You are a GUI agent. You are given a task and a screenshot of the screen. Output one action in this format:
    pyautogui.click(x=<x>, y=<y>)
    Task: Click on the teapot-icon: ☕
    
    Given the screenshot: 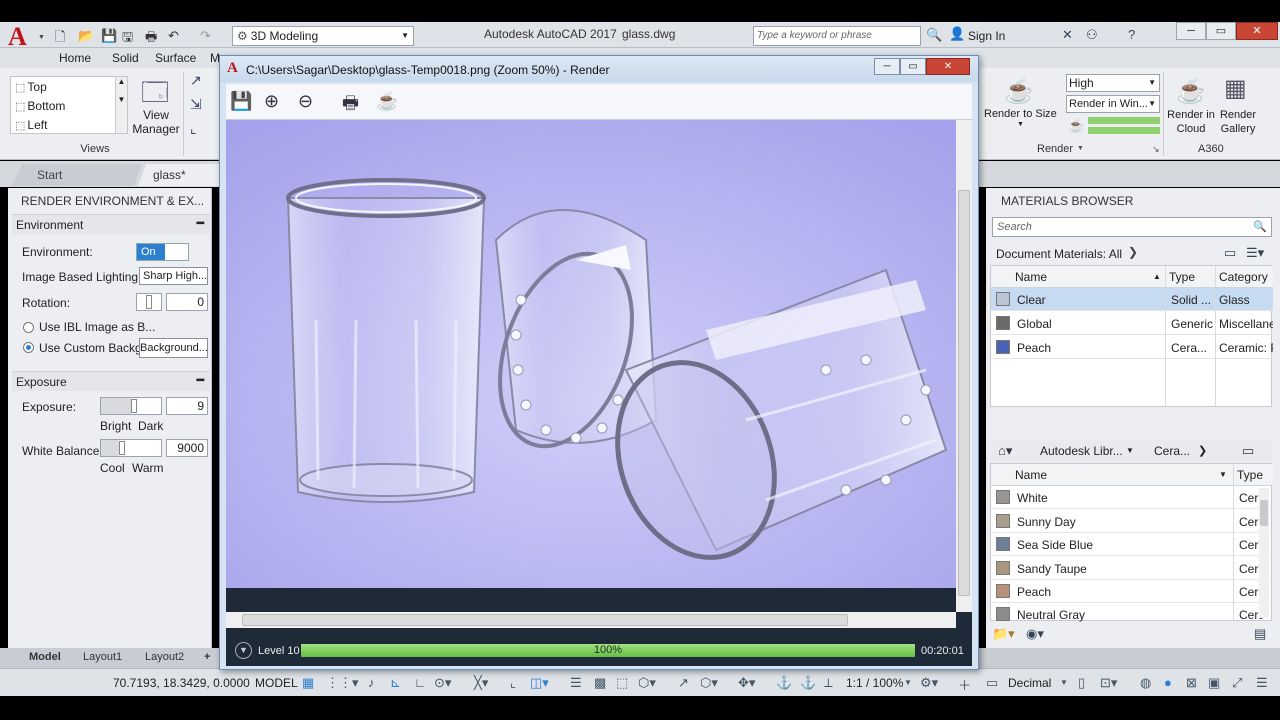 What is the action you would take?
    pyautogui.click(x=1019, y=91)
    